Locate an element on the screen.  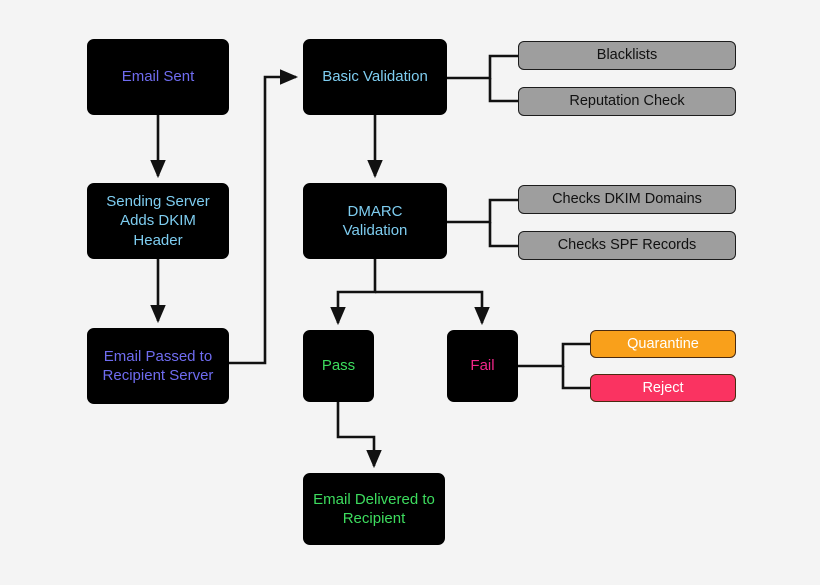
node-label-email-delivered: Email Delivered to Recipient is located at coordinates (374, 508).